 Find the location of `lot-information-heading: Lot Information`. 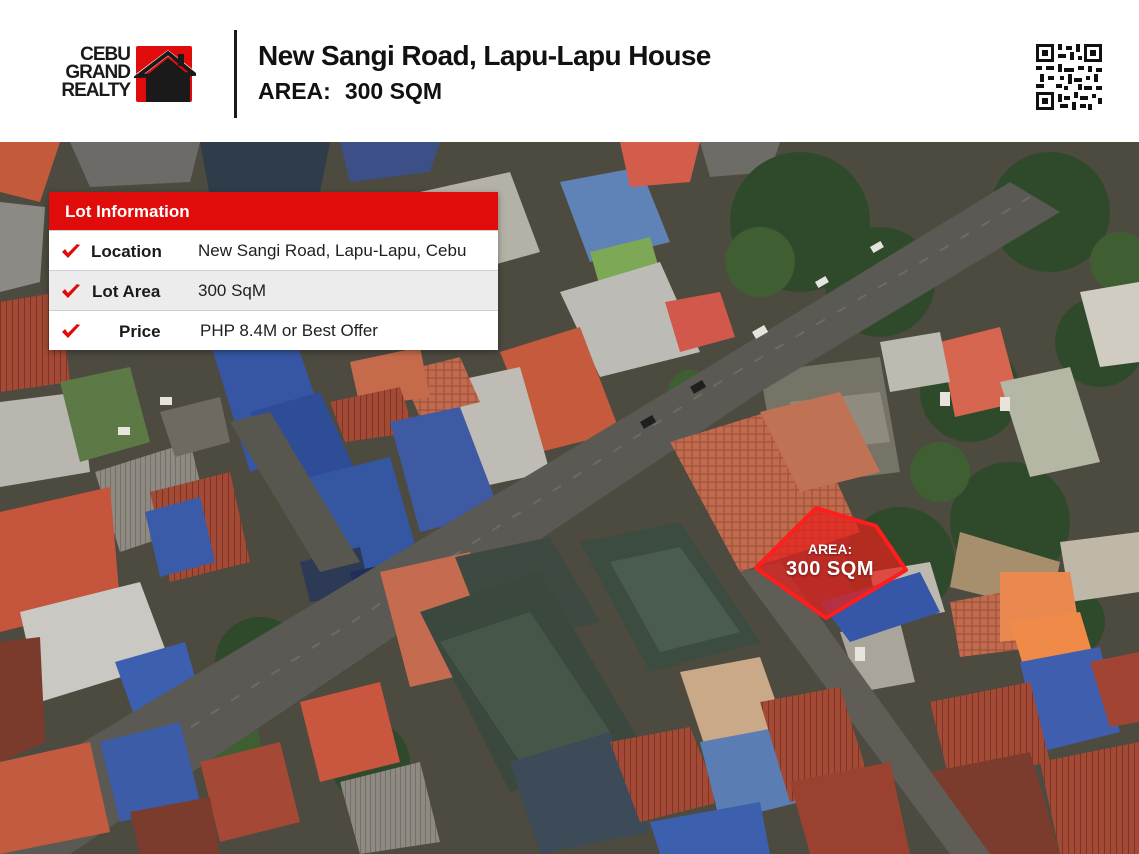

lot-information-heading: Lot Information is located at coordinates (273, 211).